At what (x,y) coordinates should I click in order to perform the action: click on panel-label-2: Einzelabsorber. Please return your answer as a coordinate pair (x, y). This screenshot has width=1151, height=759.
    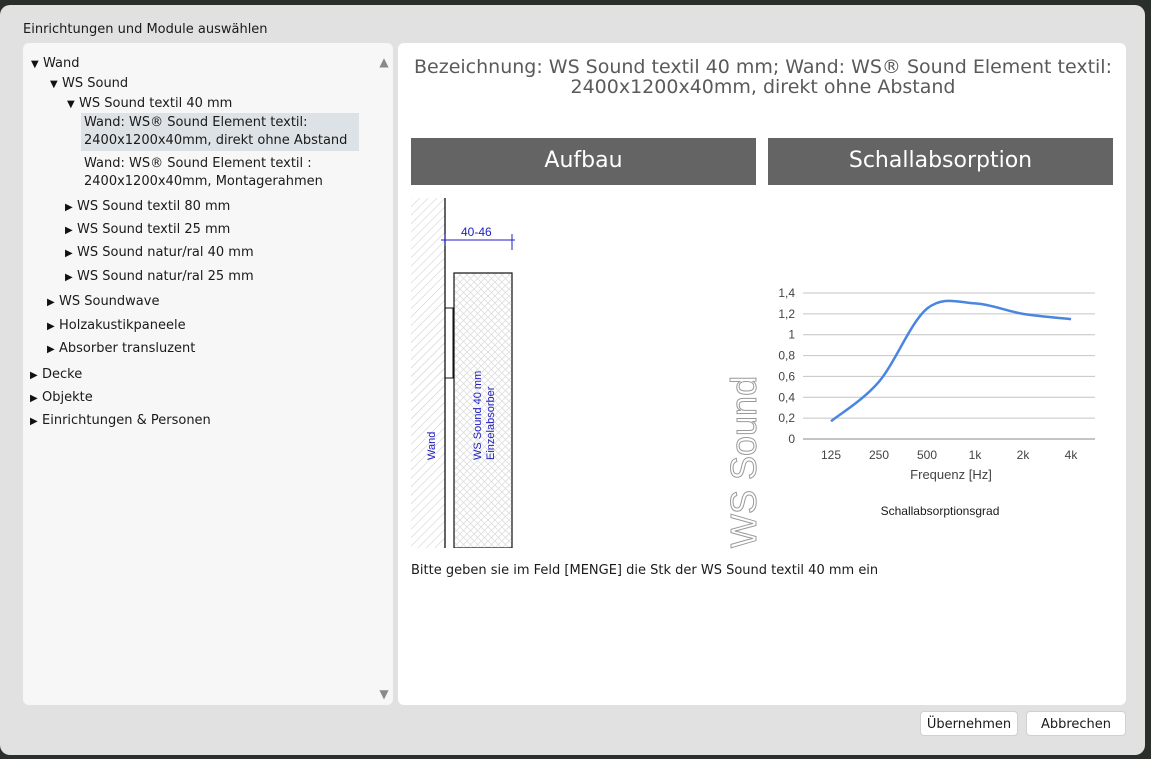
    Looking at the image, I should click on (491, 423).